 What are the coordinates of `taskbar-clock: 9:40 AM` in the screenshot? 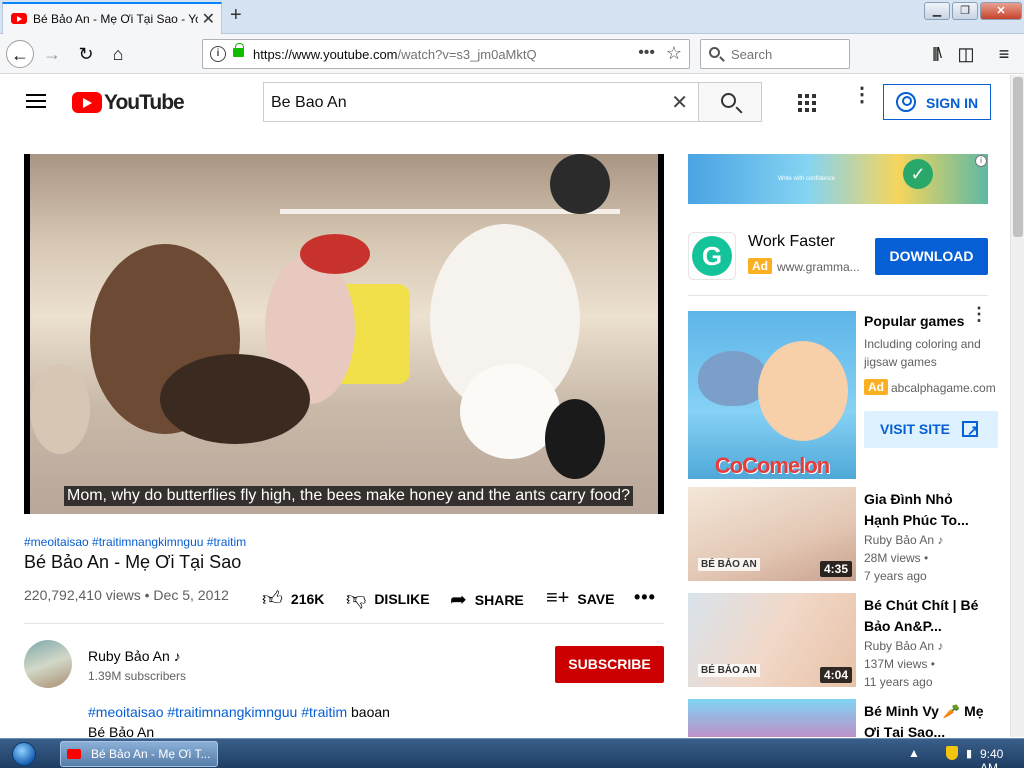 It's located at (1002, 757).